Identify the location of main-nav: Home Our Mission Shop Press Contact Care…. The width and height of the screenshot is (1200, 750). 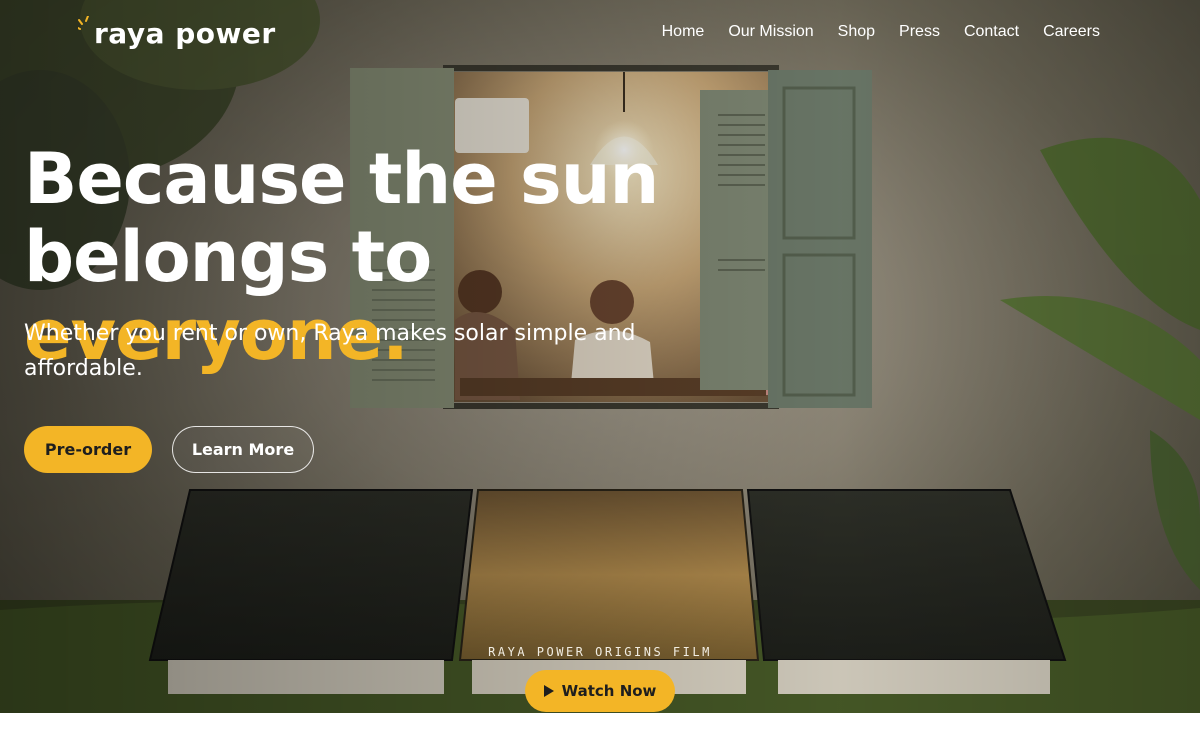
(881, 32).